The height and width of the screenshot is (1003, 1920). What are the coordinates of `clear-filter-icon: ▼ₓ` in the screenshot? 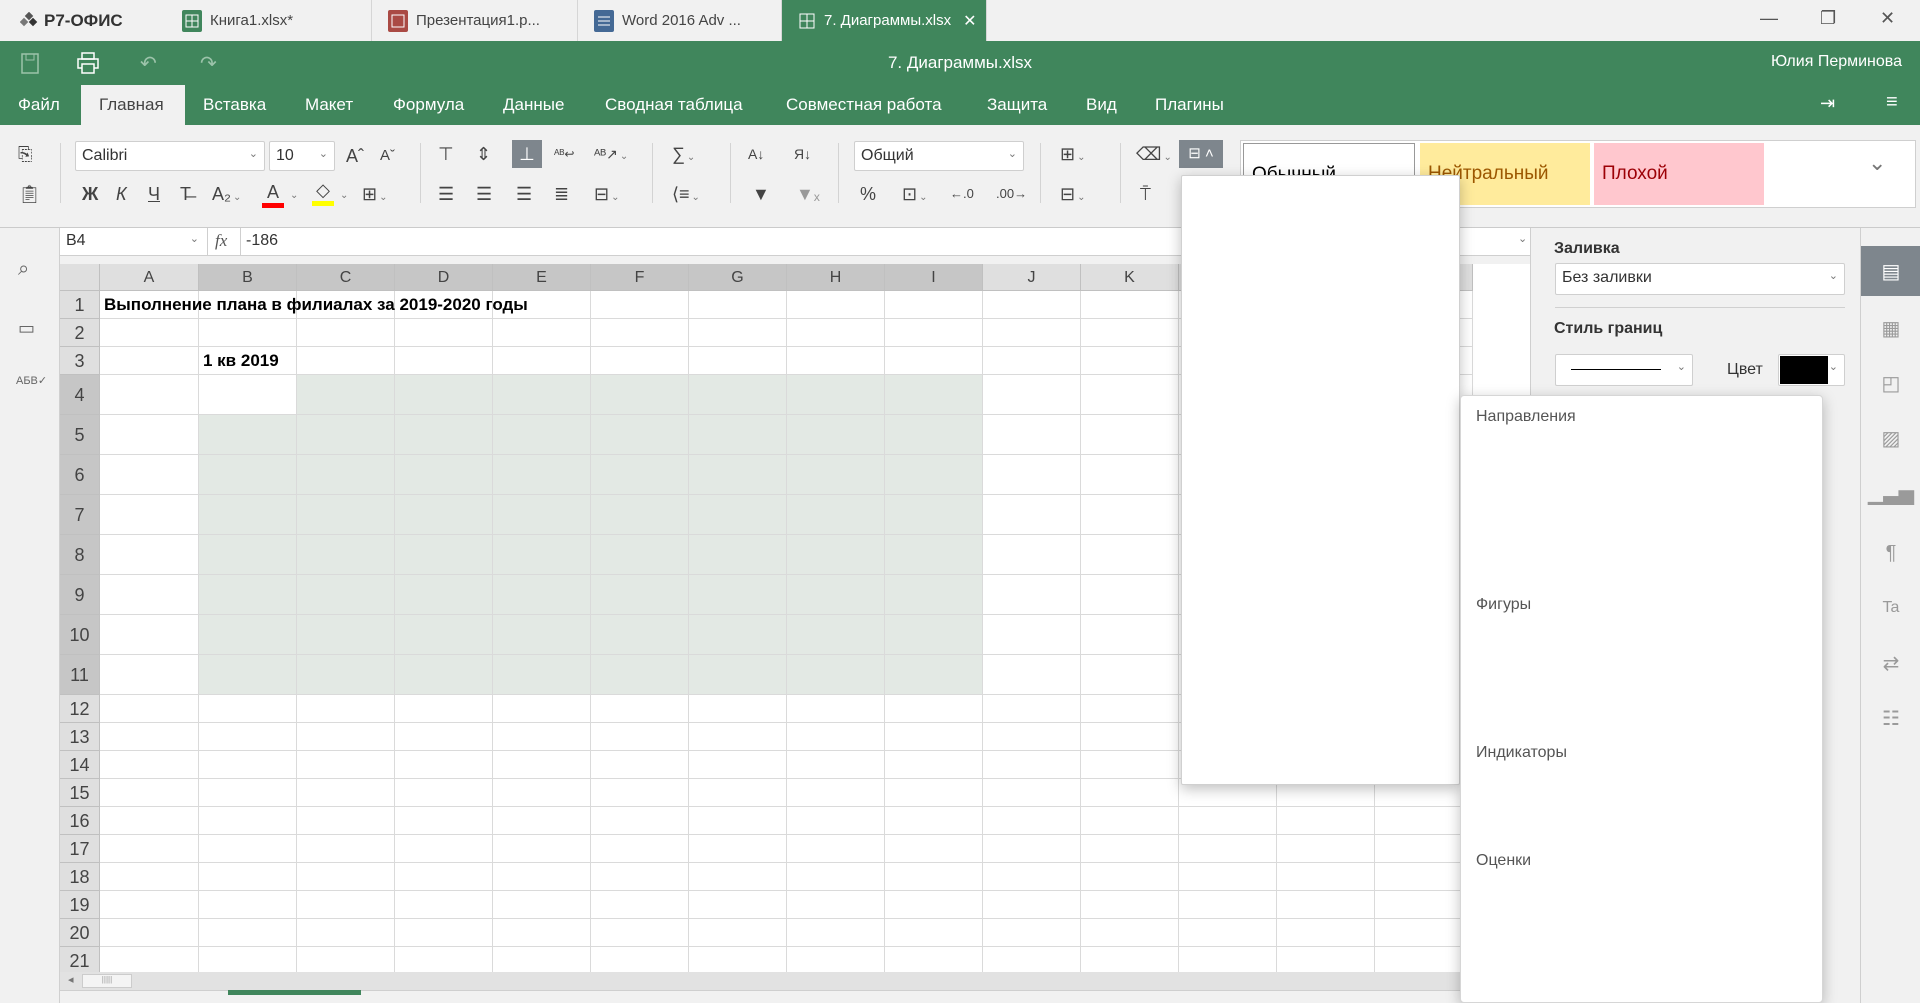 It's located at (808, 194).